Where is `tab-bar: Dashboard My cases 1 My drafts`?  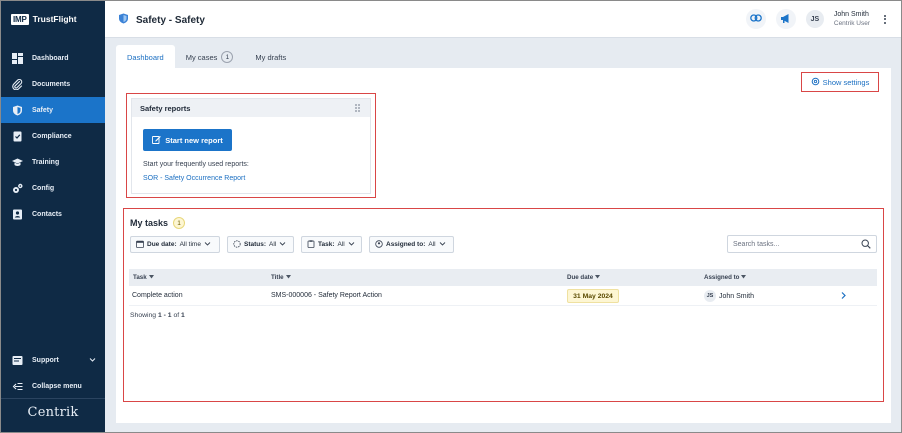
tab-bar: Dashboard My cases 1 My drafts is located at coordinates (206, 57).